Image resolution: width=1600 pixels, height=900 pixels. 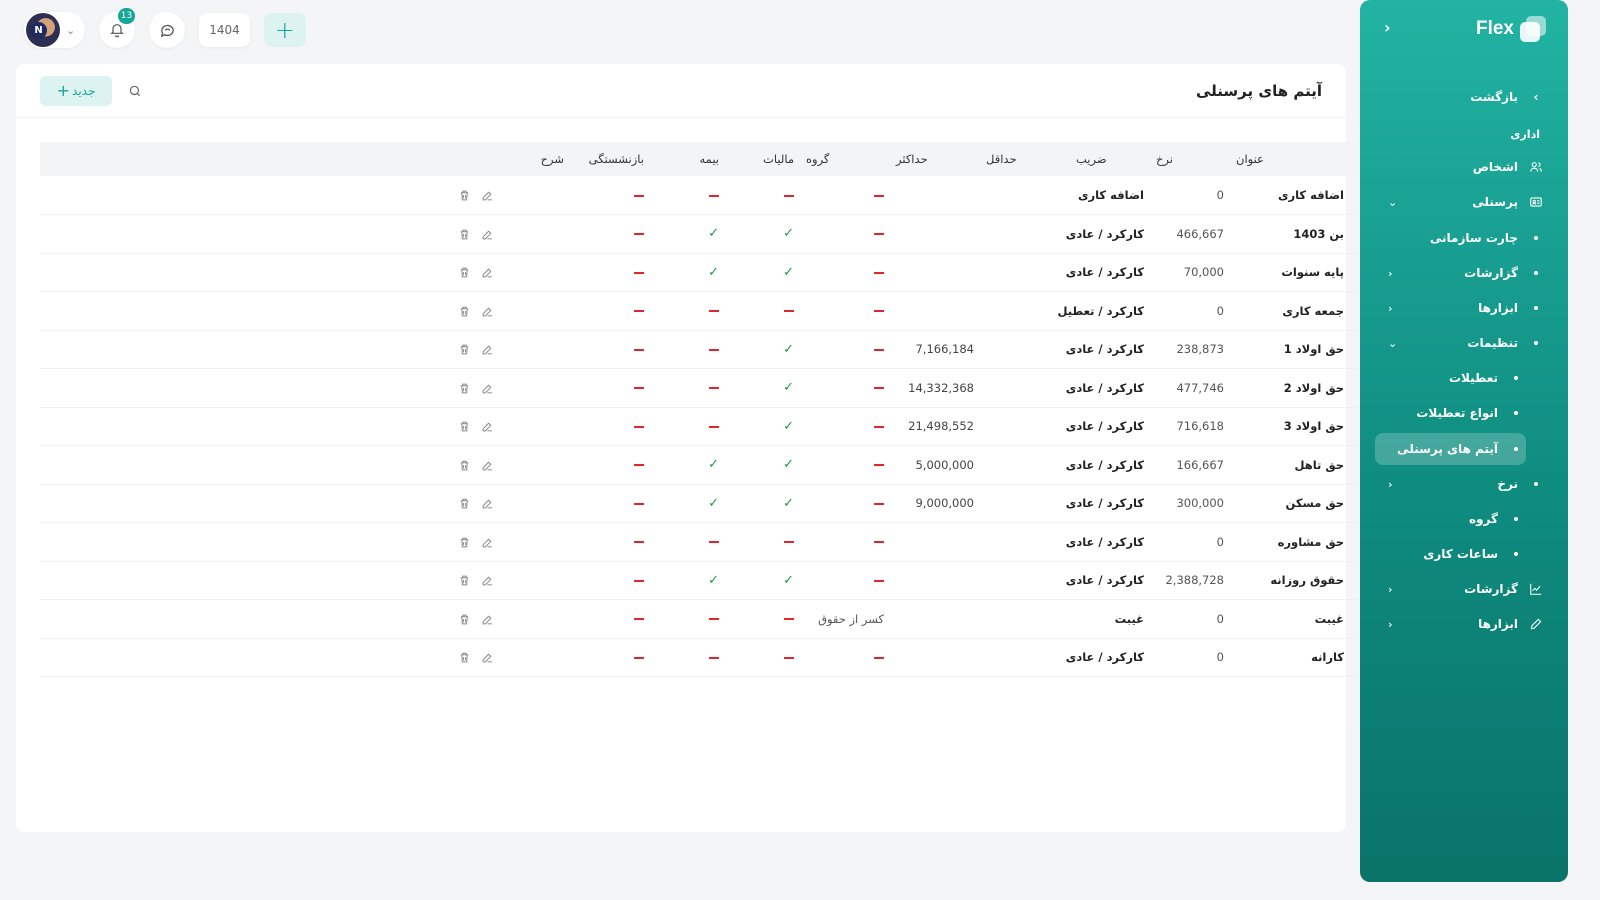 I want to click on sidebar-item: اشخاص, so click(x=1466, y=167).